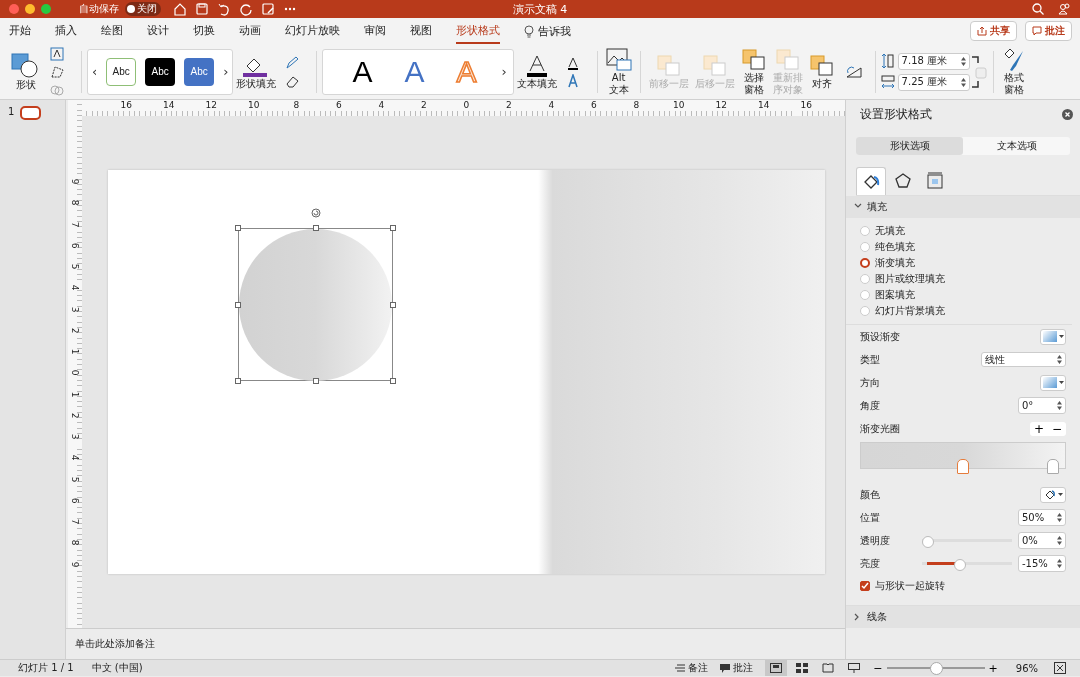 The width and height of the screenshot is (1080, 677). What do you see at coordinates (1016, 146) in the screenshot?
I see `options-tab: 文本选项` at bounding box center [1016, 146].